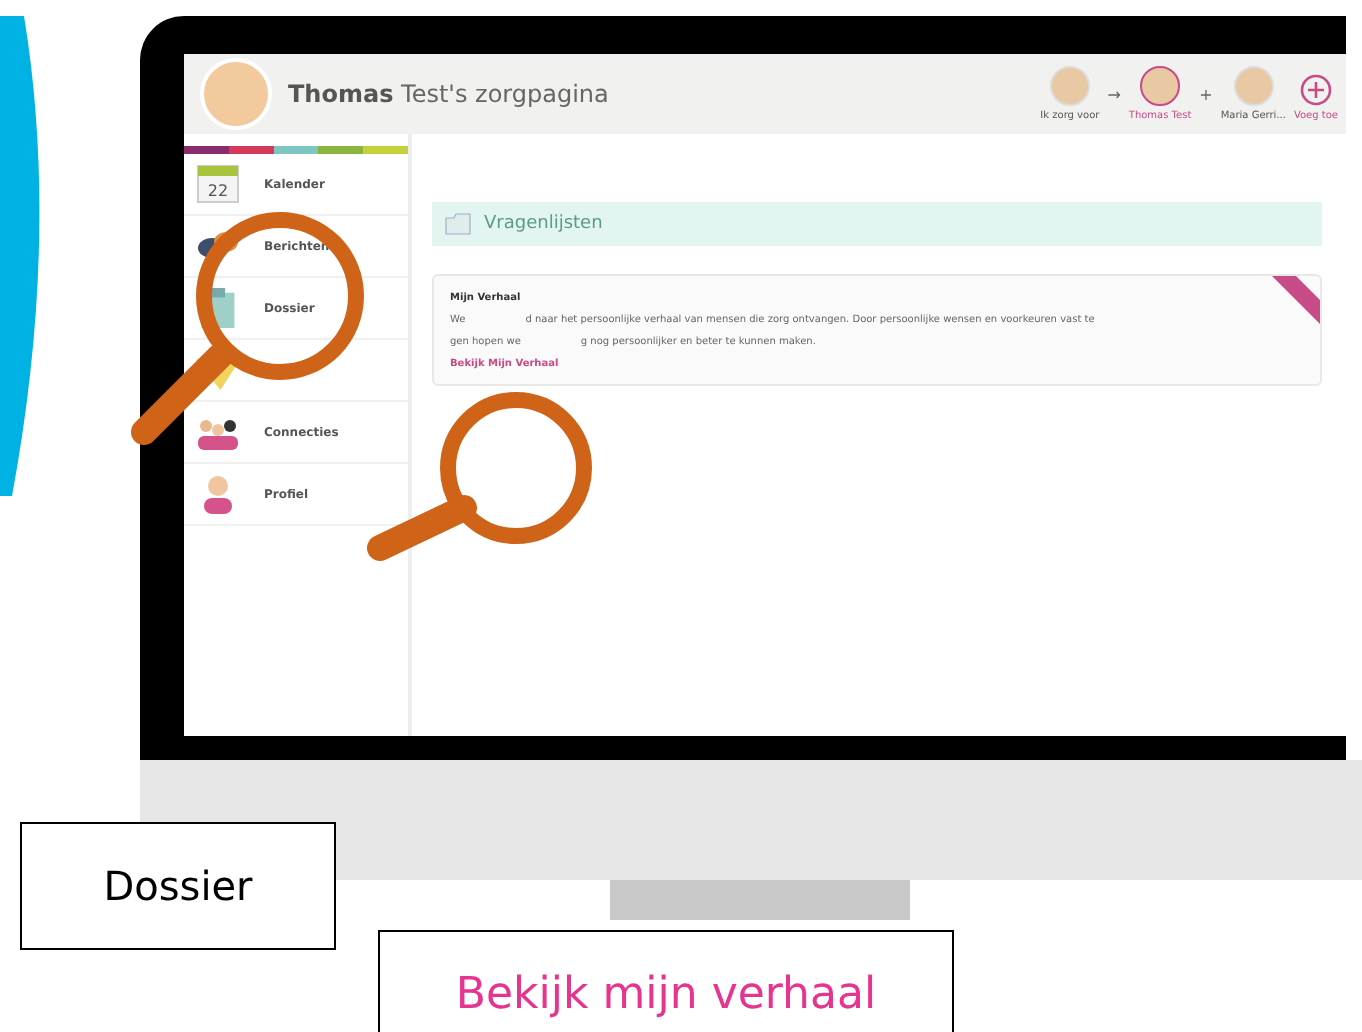 The height and width of the screenshot is (1032, 1362). What do you see at coordinates (178, 886) in the screenshot?
I see `callout-label: Dossier` at bounding box center [178, 886].